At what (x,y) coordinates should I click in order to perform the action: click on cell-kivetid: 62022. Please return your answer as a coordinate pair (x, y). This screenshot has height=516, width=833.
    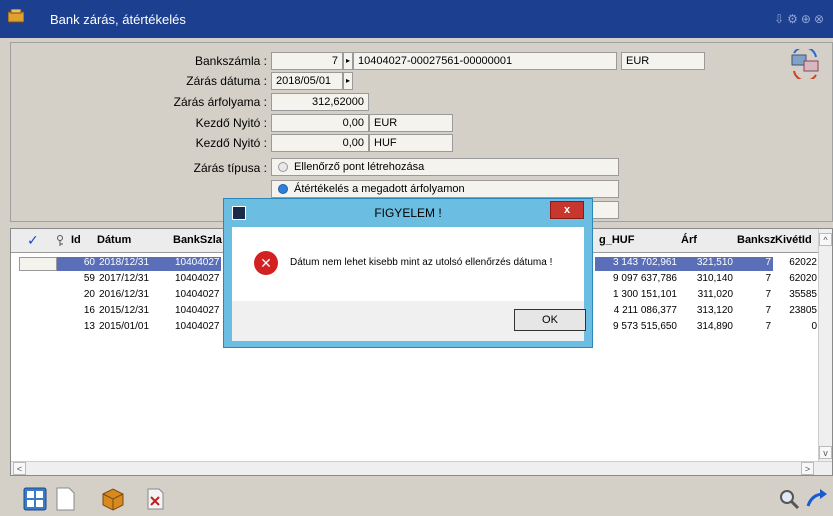
    Looking at the image, I should click on (803, 262).